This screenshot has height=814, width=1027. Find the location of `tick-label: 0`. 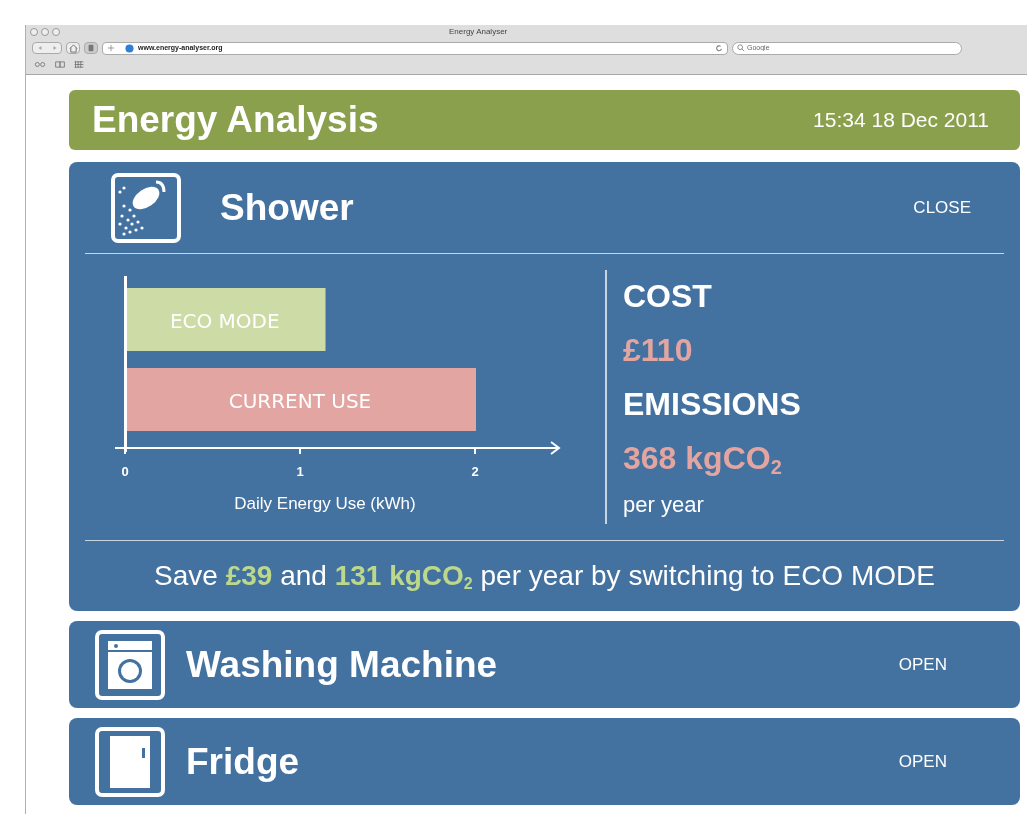

tick-label: 0 is located at coordinates (125, 471).